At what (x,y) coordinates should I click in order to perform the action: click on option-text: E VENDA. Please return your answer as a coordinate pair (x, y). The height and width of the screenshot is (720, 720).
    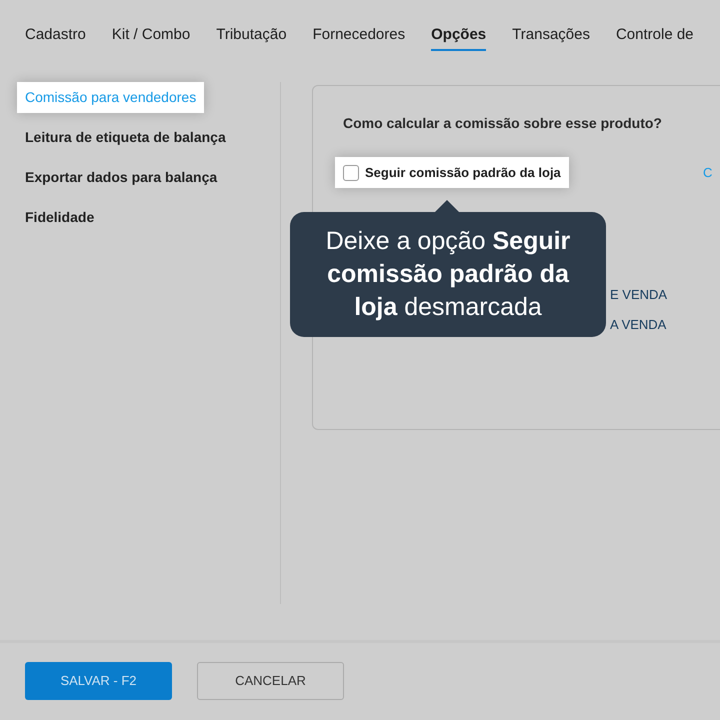
    Looking at the image, I should click on (639, 295).